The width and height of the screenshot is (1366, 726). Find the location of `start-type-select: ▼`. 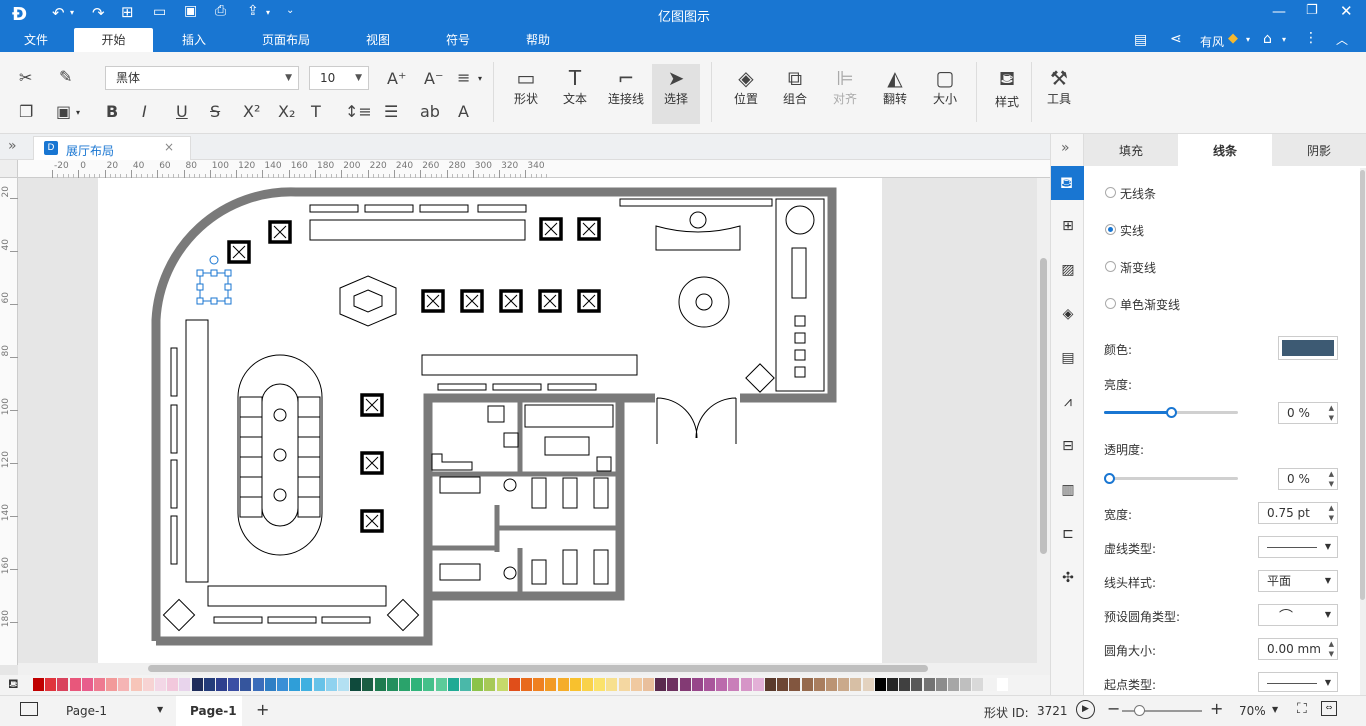

start-type-select: ▼ is located at coordinates (1298, 682).